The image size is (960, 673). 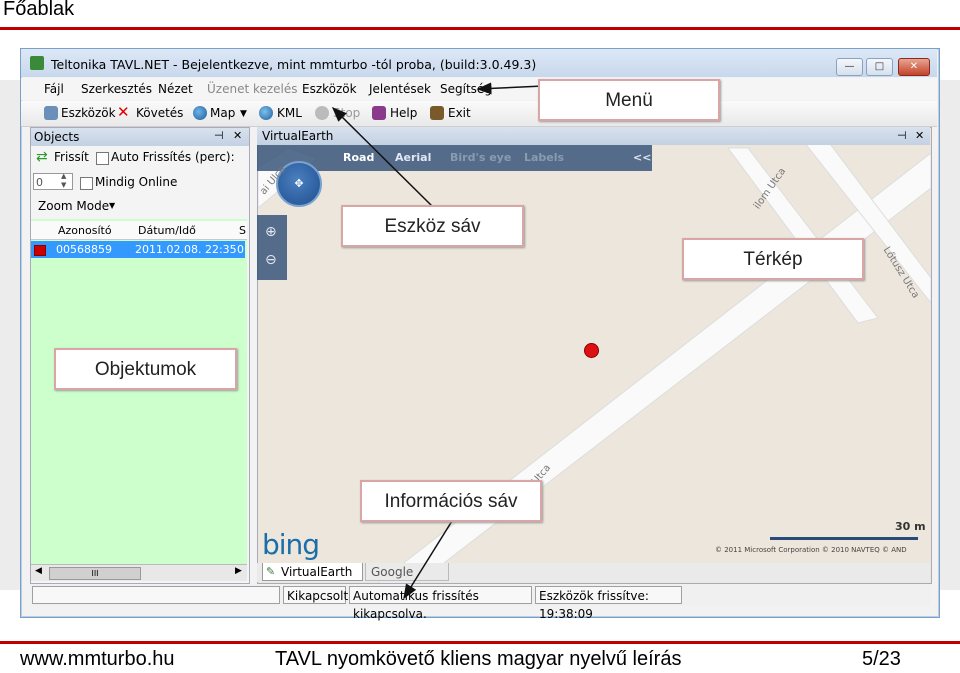 I want to click on callout-toolbar: Eszköz sáv, so click(x=432, y=226).